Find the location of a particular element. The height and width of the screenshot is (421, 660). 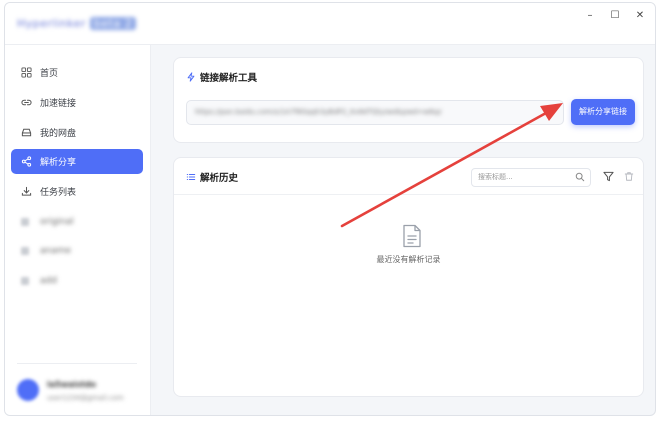

minimize-button: – is located at coordinates (590, 16).